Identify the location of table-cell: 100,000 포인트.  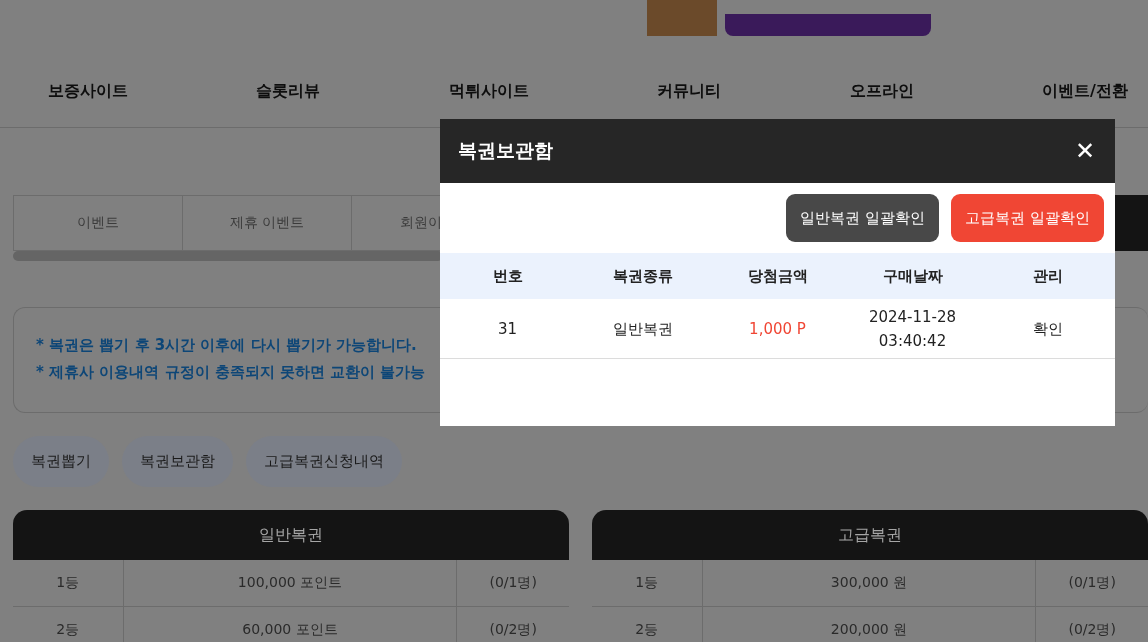
(290, 583).